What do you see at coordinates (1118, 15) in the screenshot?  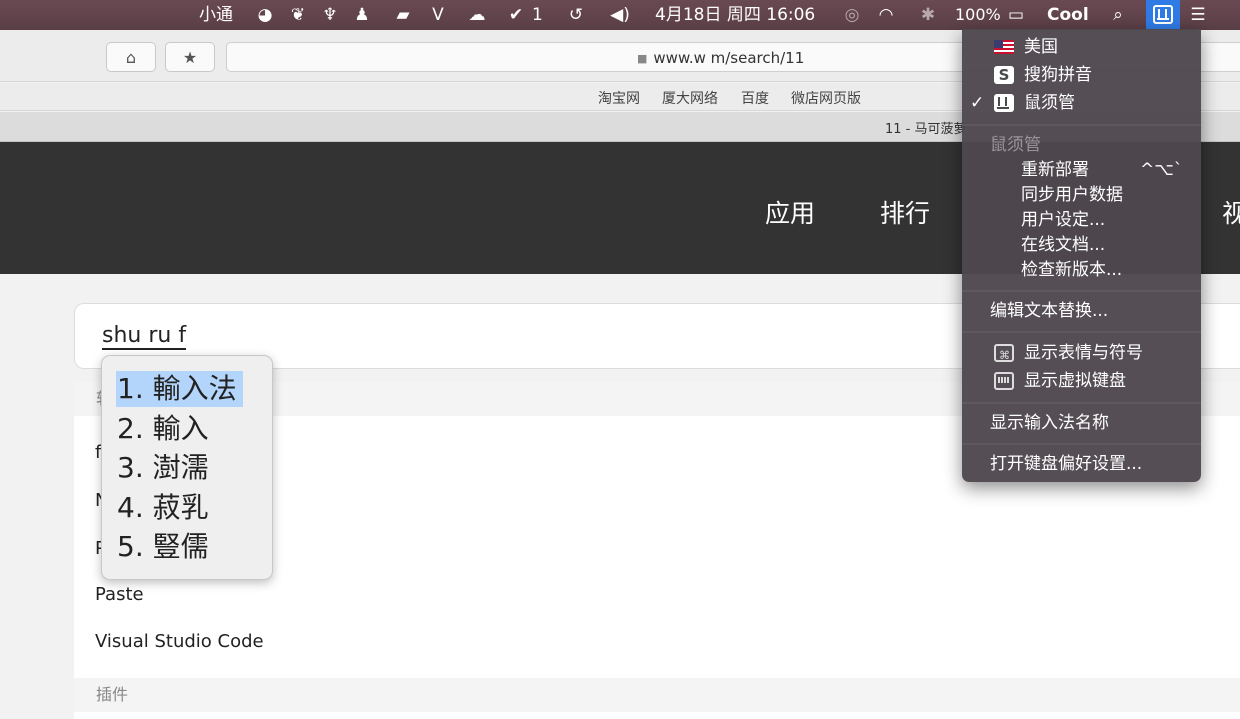 I see `spotlight-search-icon: ⌕` at bounding box center [1118, 15].